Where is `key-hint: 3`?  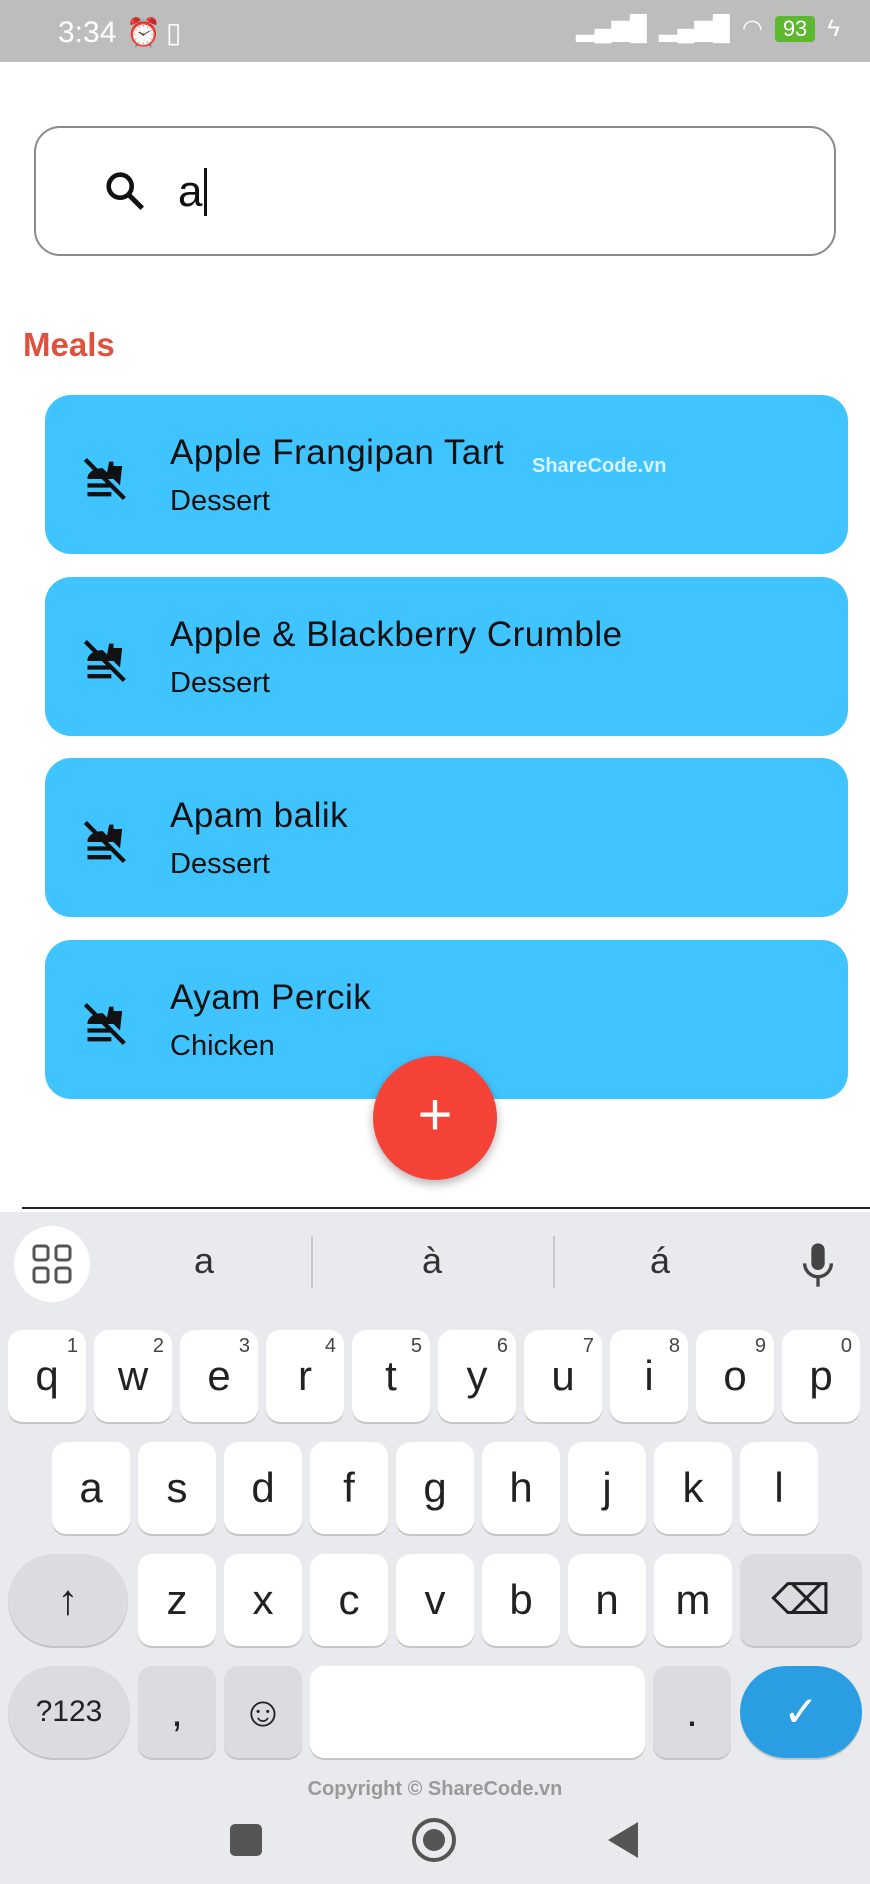
key-hint: 3 is located at coordinates (244, 1346).